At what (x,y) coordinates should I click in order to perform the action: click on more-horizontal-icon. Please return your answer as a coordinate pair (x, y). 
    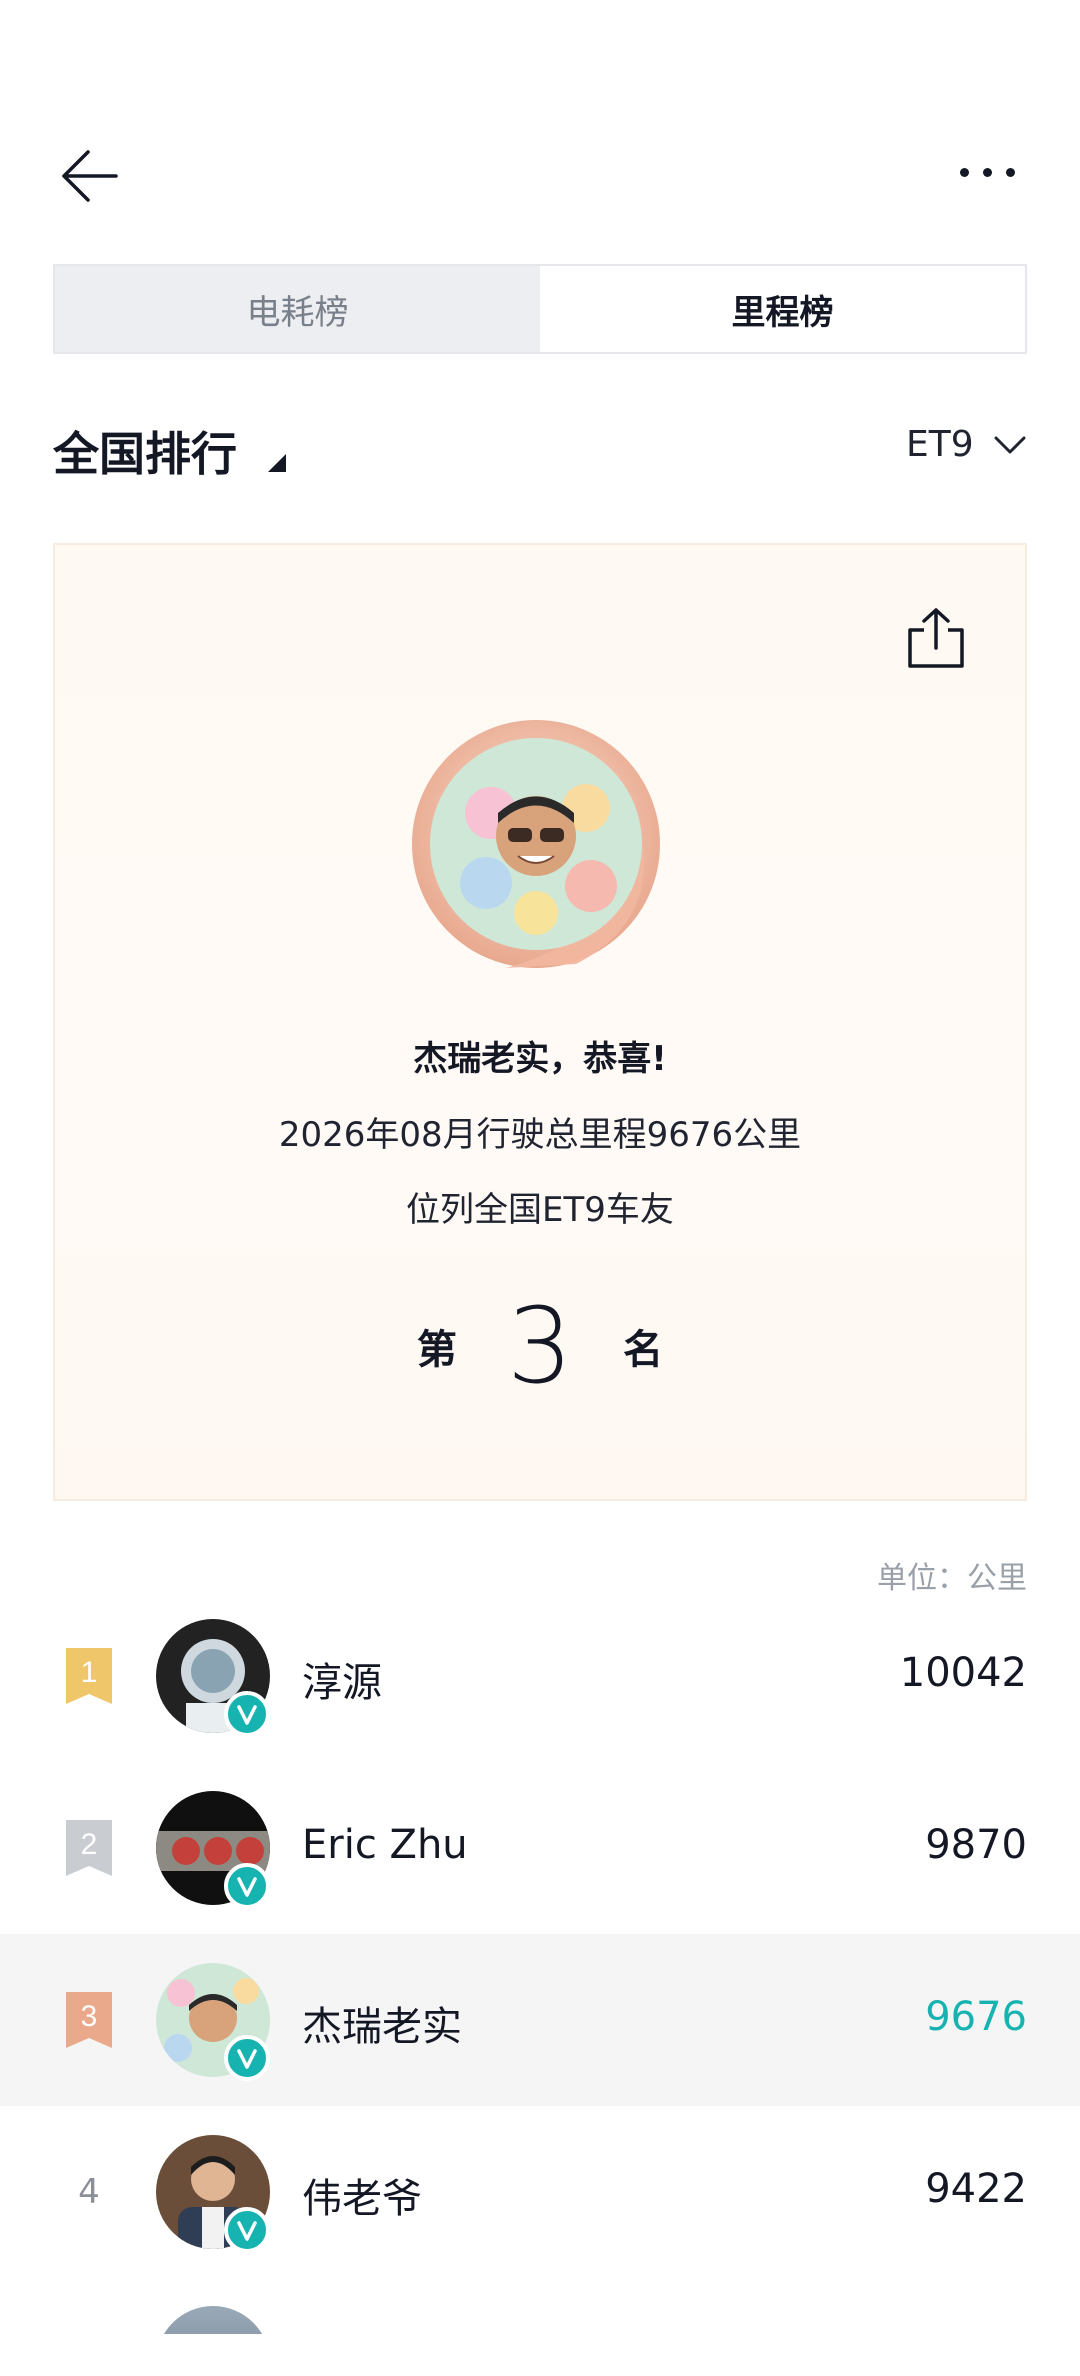
    Looking at the image, I should click on (964, 172).